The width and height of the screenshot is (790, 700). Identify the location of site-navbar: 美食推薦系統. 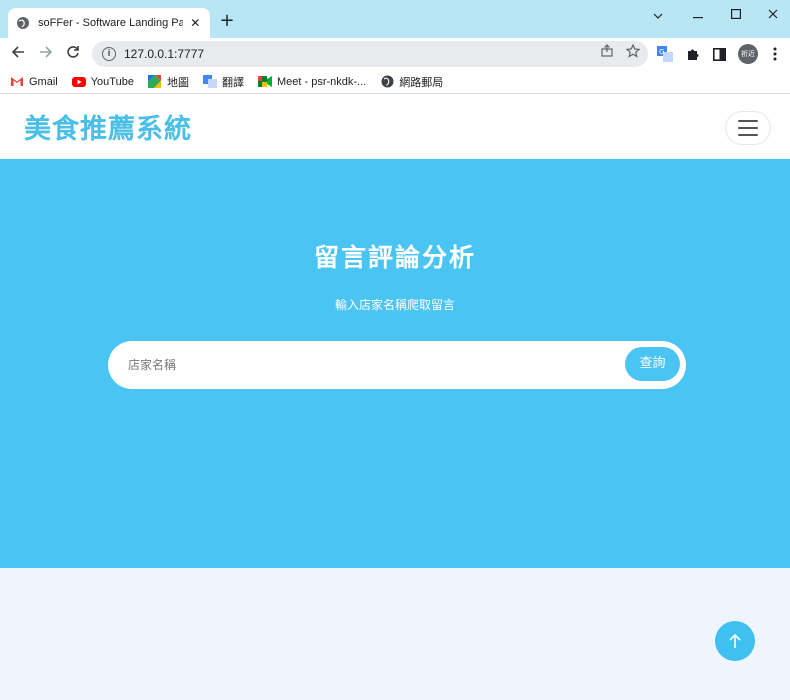
(395, 127).